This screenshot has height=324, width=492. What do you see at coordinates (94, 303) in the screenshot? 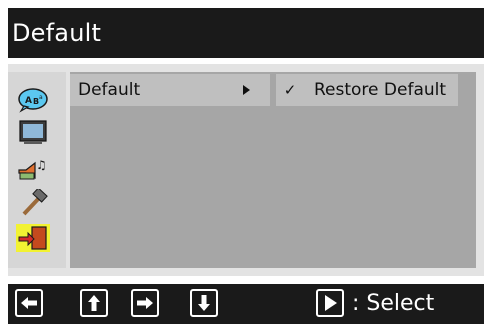
I see `up-arrow-icon` at bounding box center [94, 303].